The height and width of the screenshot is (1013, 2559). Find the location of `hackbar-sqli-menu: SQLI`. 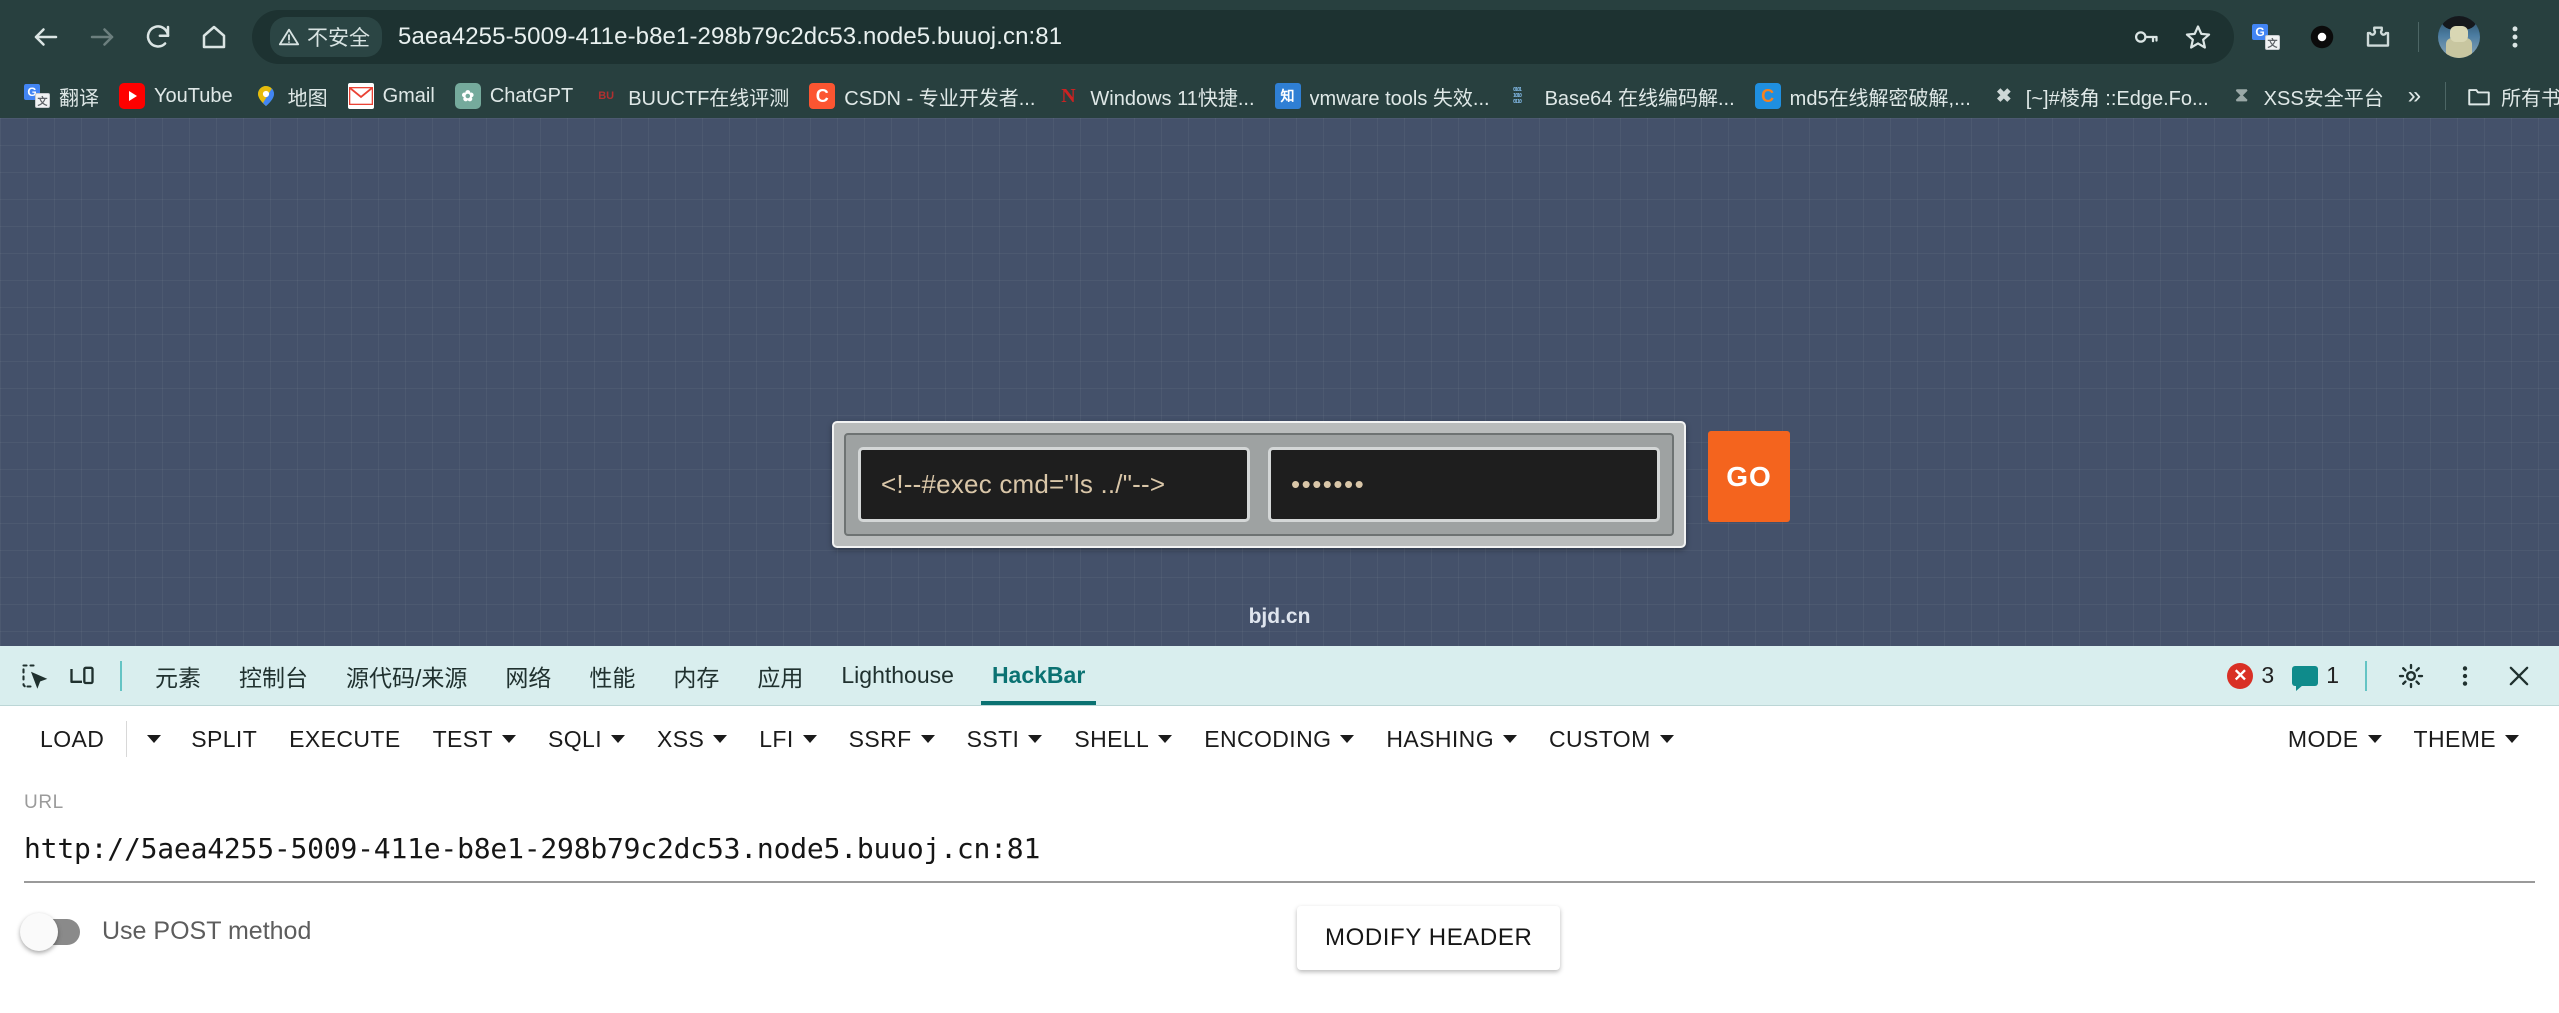

hackbar-sqli-menu: SQLI is located at coordinates (586, 739).